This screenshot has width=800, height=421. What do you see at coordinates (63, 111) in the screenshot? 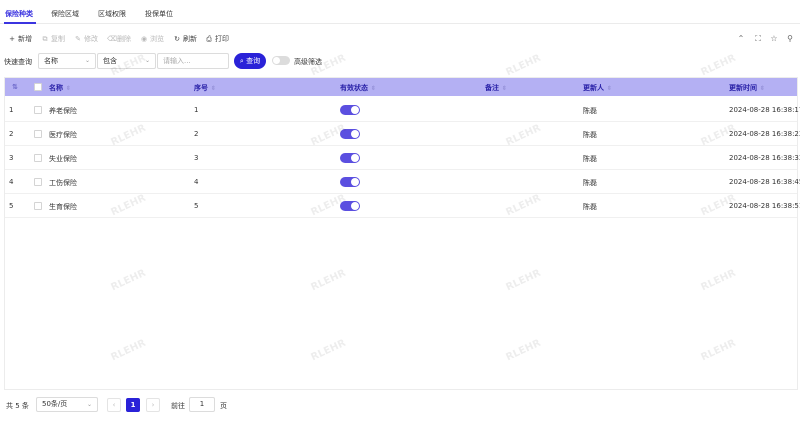
I see `cell-name: 养老保险` at bounding box center [63, 111].